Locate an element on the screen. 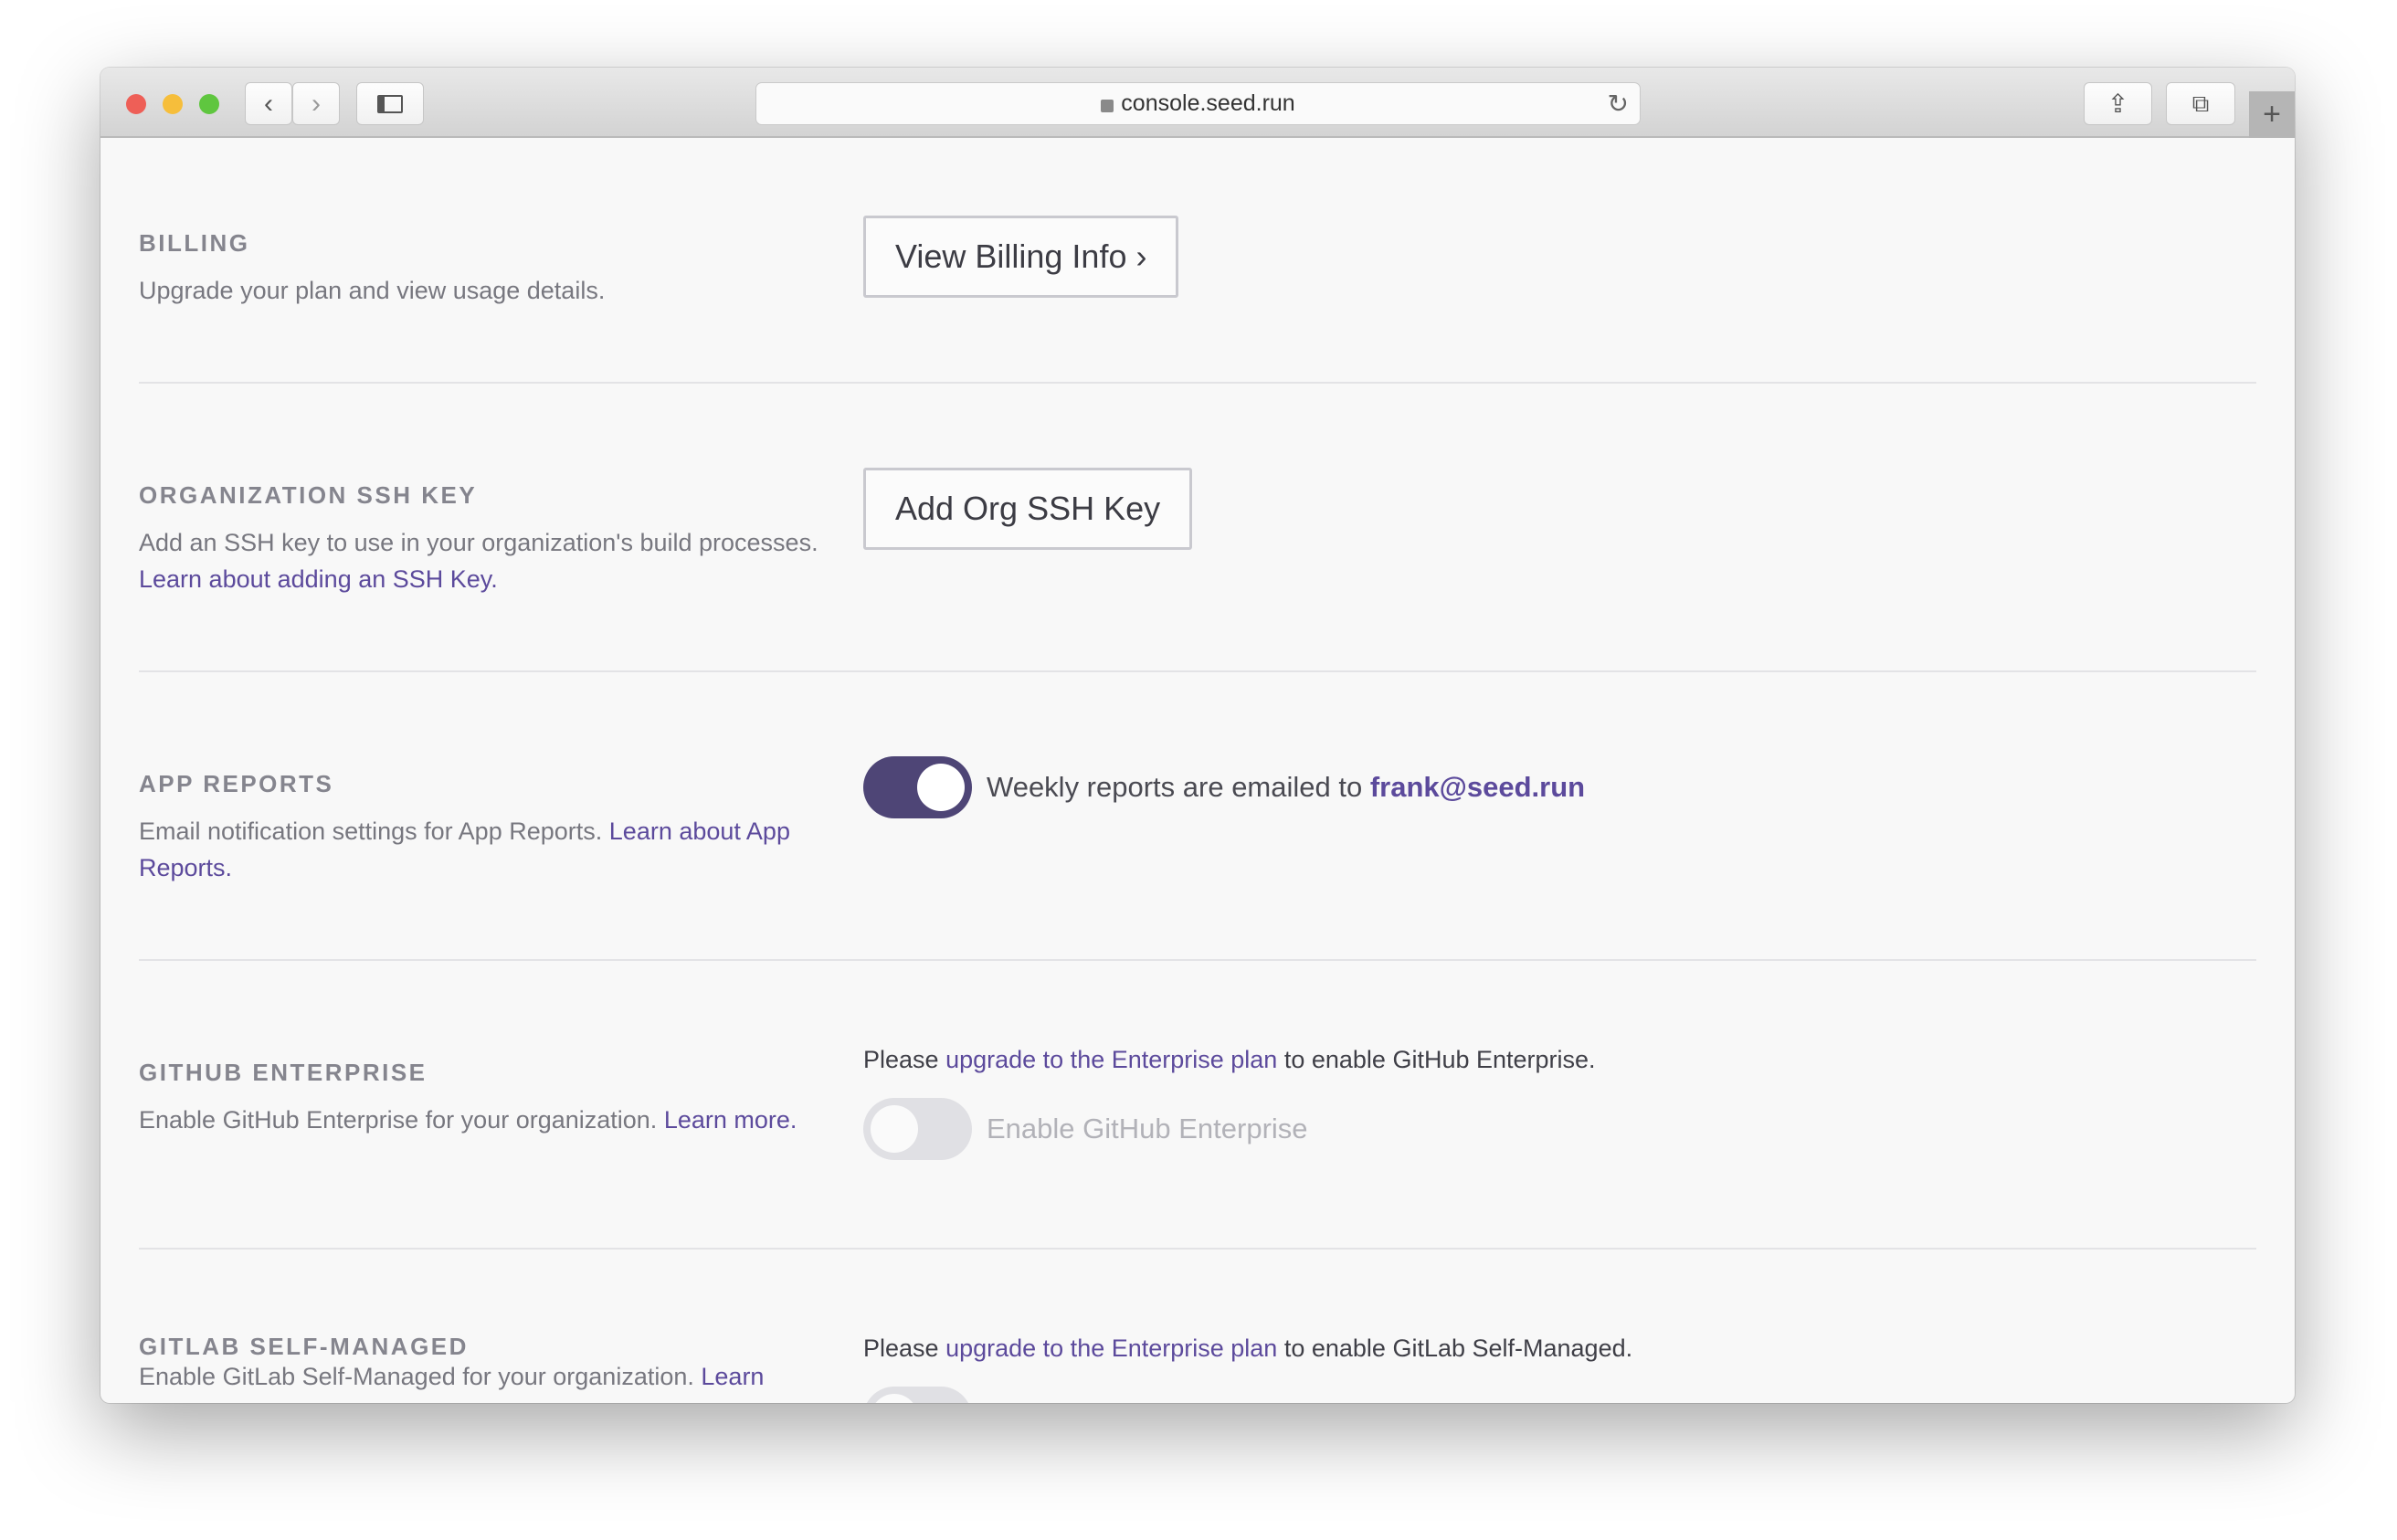 The image size is (2397, 1540). app-reports-toggle is located at coordinates (917, 787).